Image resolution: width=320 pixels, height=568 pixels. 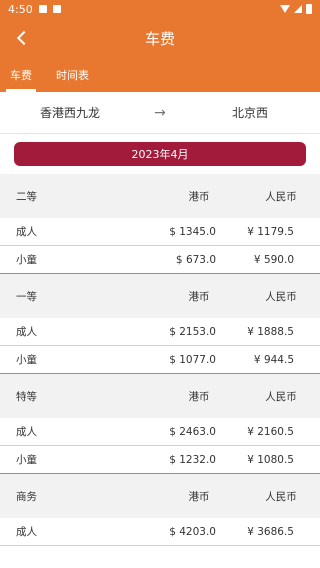 I want to click on price-rmb: ¥ 2160.5, so click(x=270, y=431).